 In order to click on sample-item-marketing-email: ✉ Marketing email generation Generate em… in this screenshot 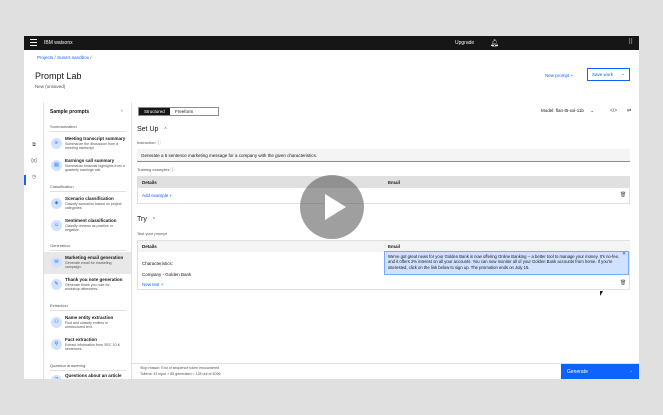, I will do `click(87, 263)`.